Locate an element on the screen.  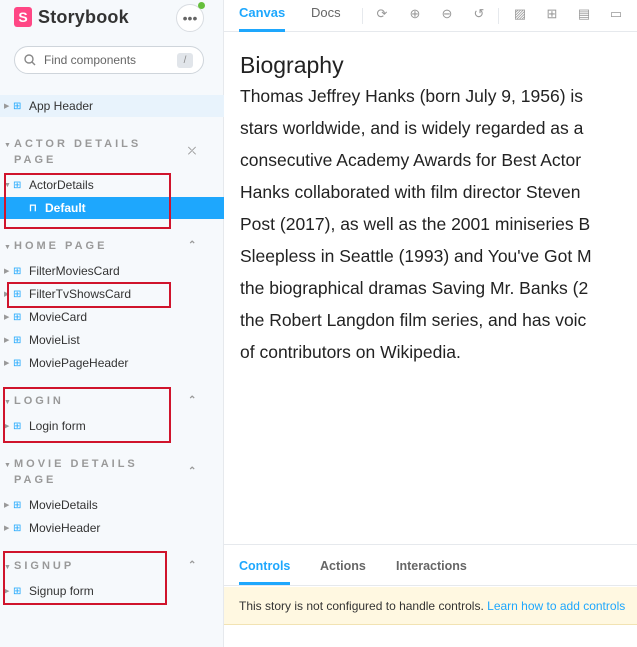
tree-item-movieheader: ▶ ⊞ MovieHeader is located at coordinates (112, 528).